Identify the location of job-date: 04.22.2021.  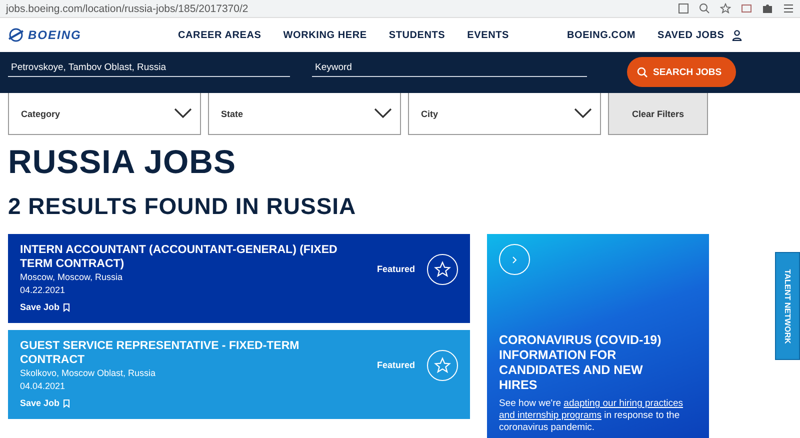
(43, 290).